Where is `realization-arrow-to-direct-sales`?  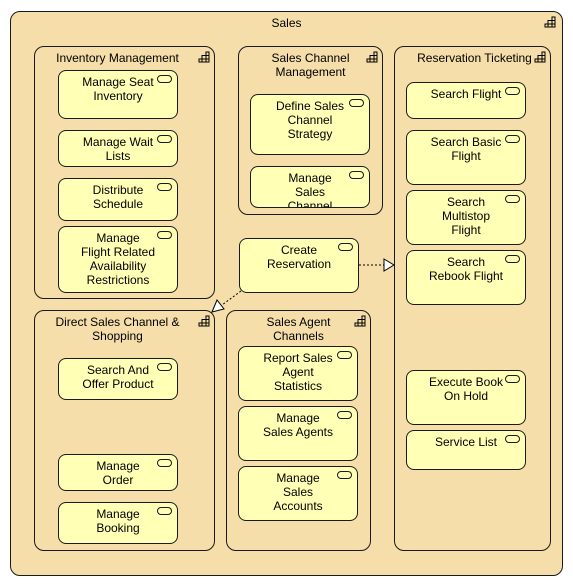 realization-arrow-to-direct-sales is located at coordinates (226, 301).